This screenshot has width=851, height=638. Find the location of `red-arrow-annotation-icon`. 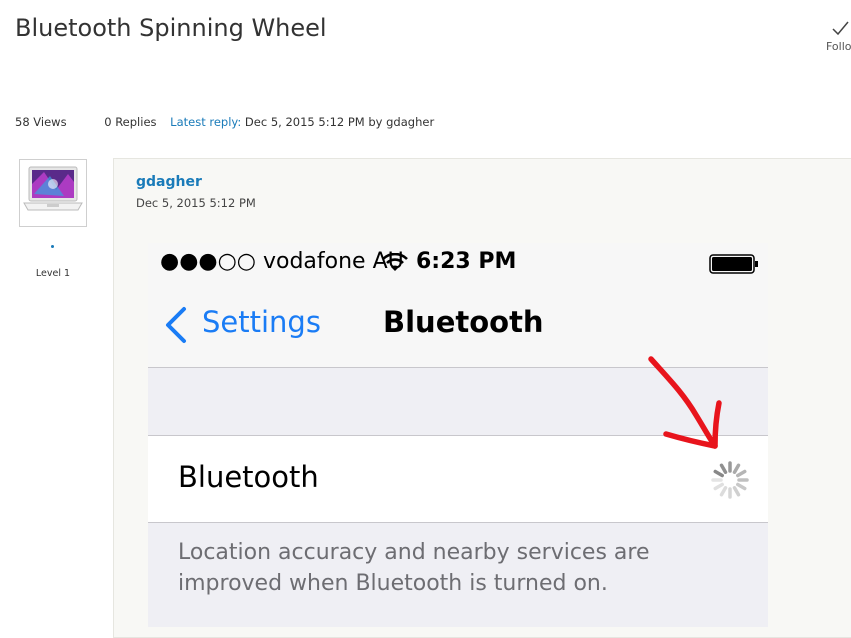

red-arrow-annotation-icon is located at coordinates (685, 402).